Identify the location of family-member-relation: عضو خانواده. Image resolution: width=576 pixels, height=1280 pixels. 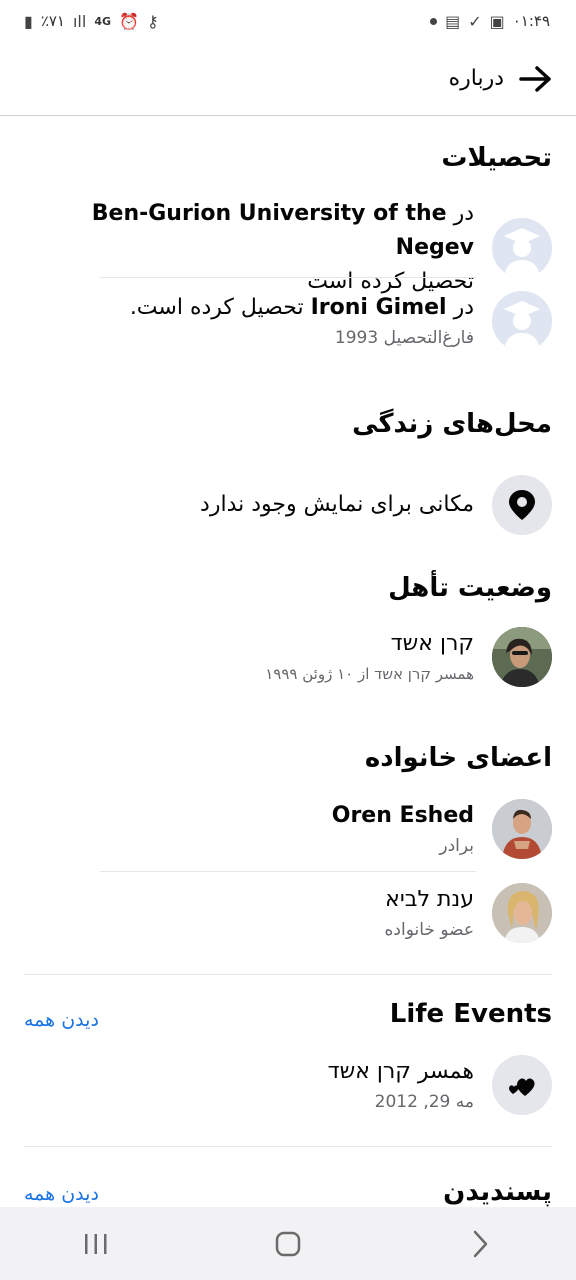
(429, 930).